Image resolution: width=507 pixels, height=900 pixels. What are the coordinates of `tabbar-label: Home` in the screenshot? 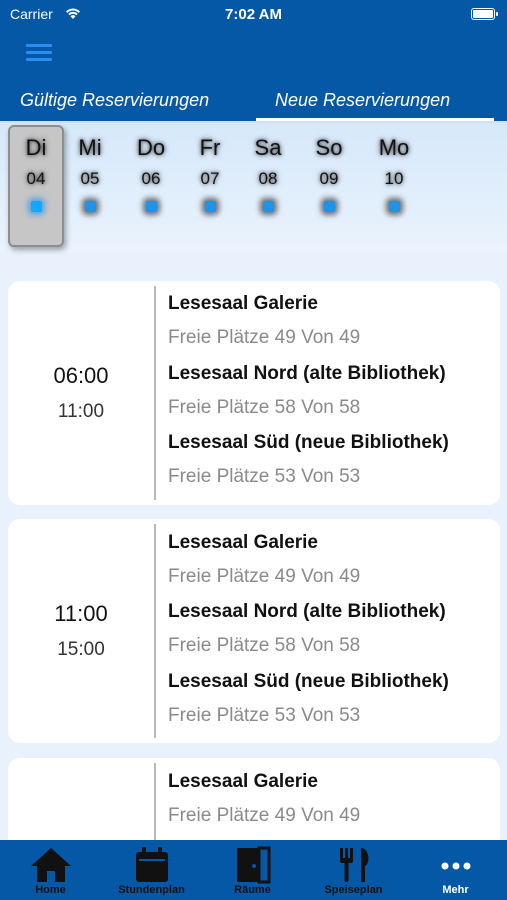 It's located at (50, 890).